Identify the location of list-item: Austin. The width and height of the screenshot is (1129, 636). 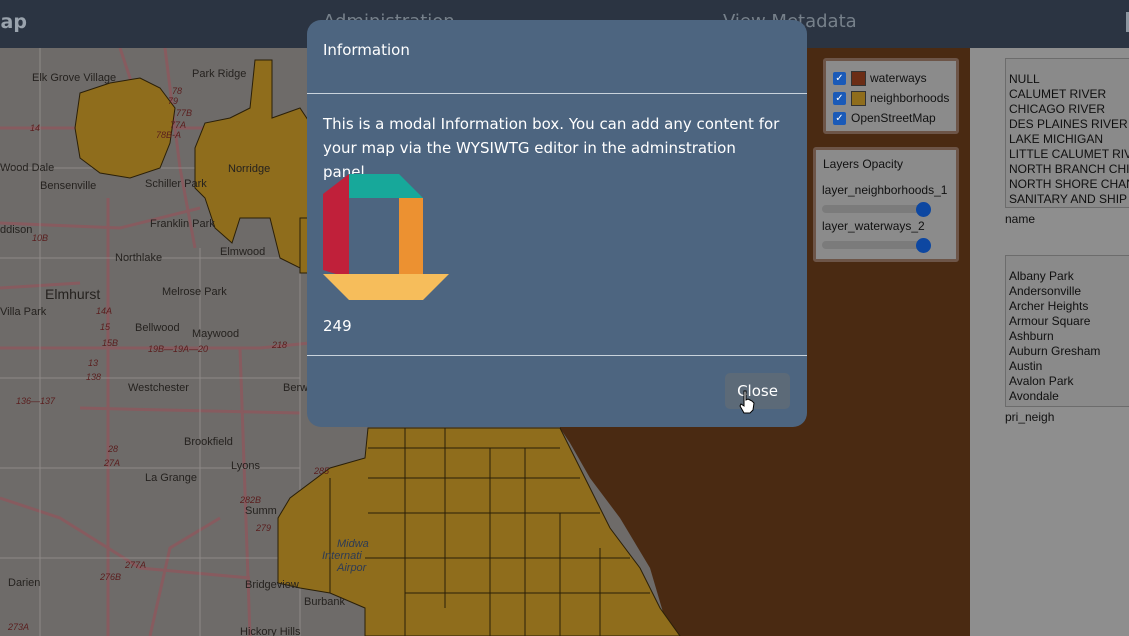
(1067, 366).